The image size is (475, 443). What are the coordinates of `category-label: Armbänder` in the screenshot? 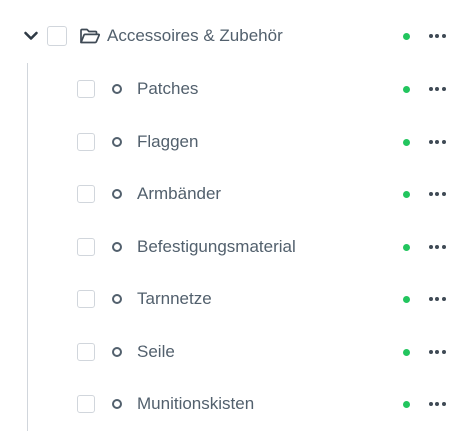 It's located at (179, 194).